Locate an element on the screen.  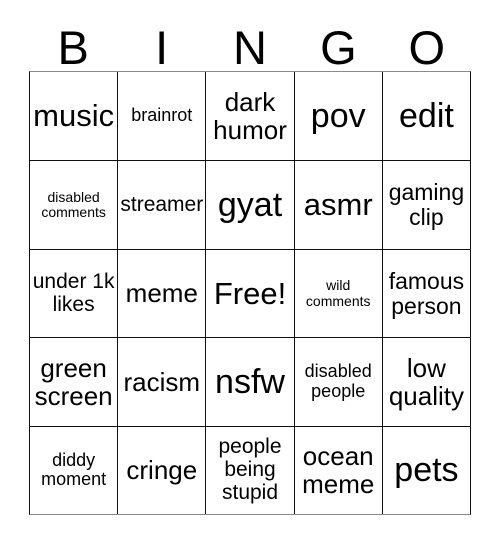
bingo-cell: nsfw is located at coordinates (249, 381).